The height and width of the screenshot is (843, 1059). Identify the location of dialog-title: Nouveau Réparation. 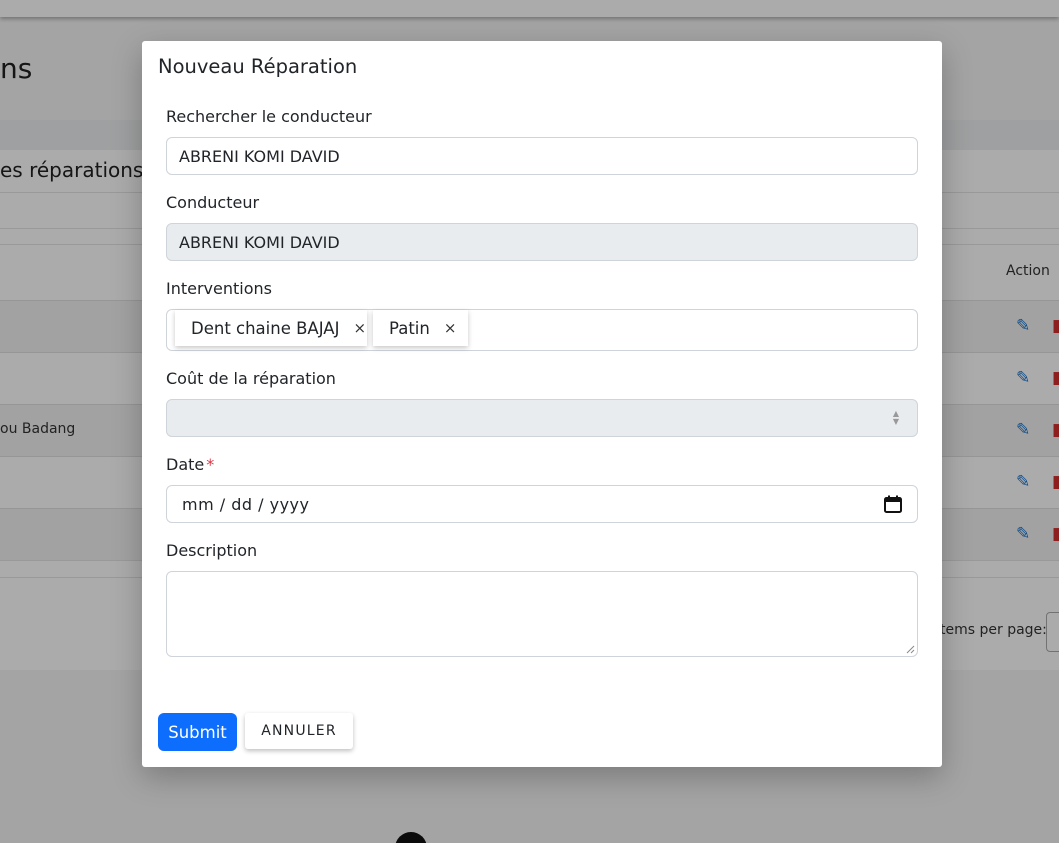
(258, 66).